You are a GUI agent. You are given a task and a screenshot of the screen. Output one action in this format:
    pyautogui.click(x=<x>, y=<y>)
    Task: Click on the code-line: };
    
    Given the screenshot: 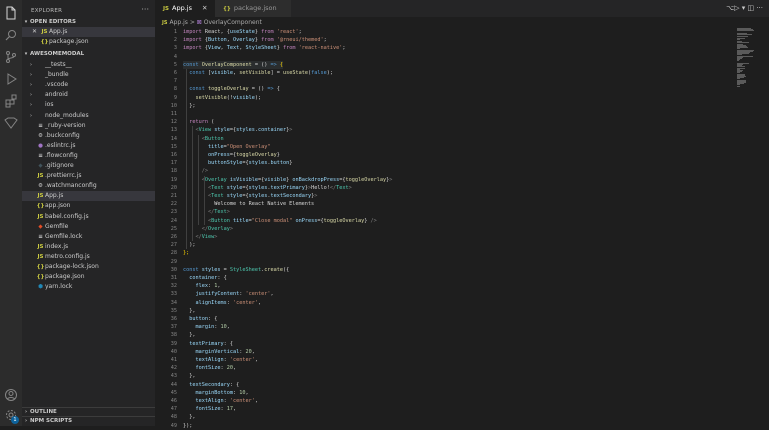 What is the action you would take?
    pyautogui.click(x=189, y=106)
    